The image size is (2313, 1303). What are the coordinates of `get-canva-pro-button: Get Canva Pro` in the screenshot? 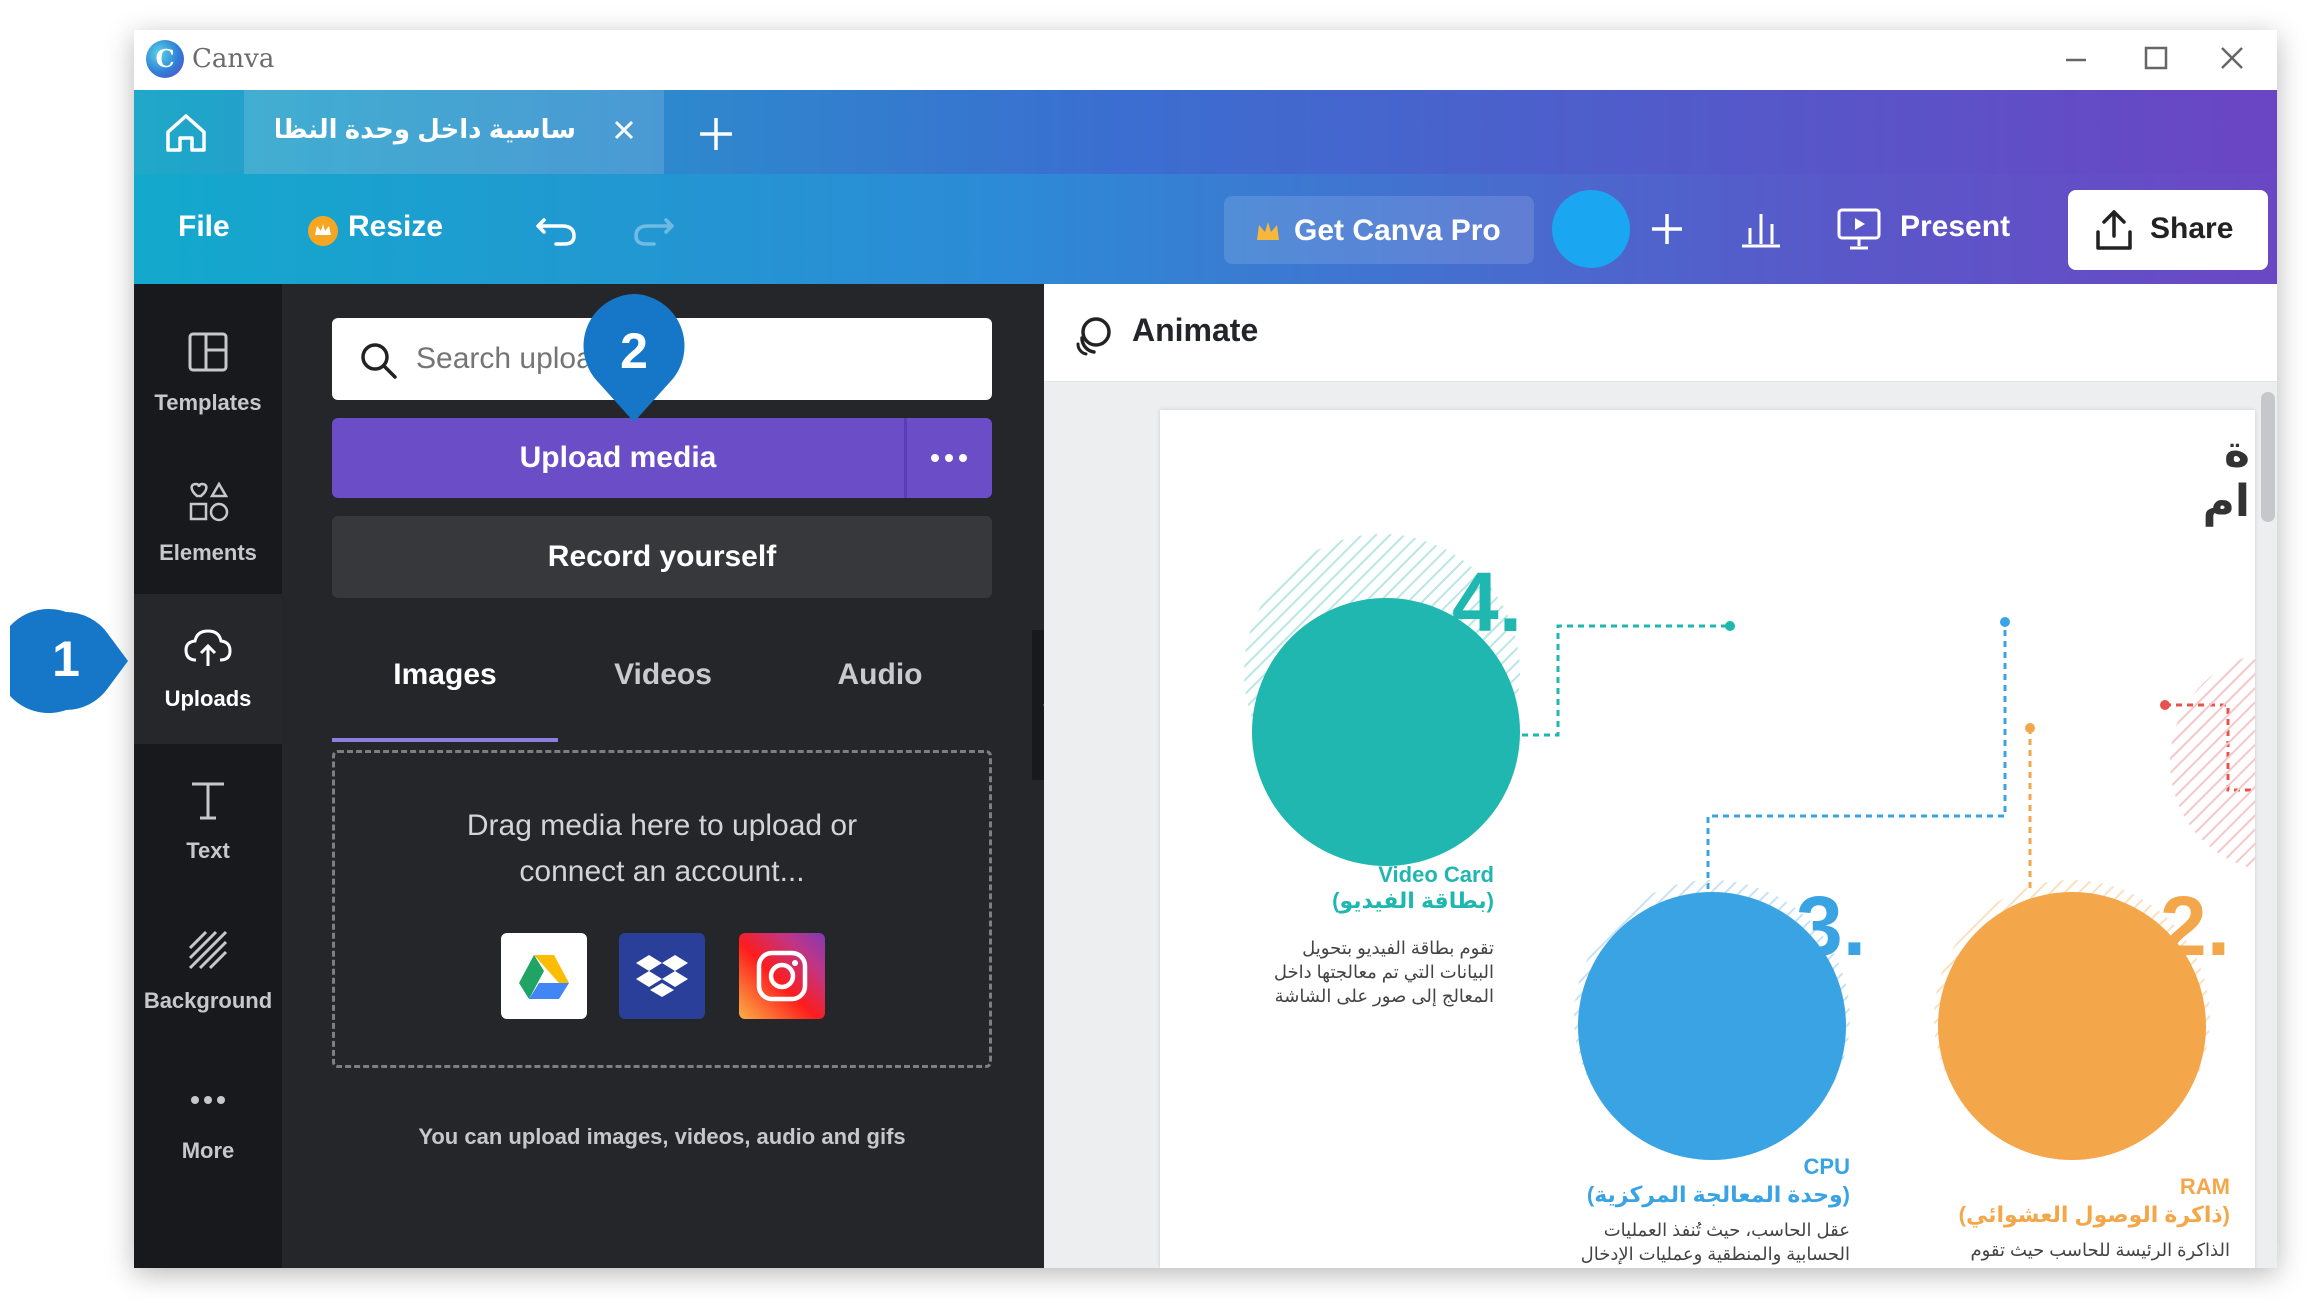 It's located at (1379, 230).